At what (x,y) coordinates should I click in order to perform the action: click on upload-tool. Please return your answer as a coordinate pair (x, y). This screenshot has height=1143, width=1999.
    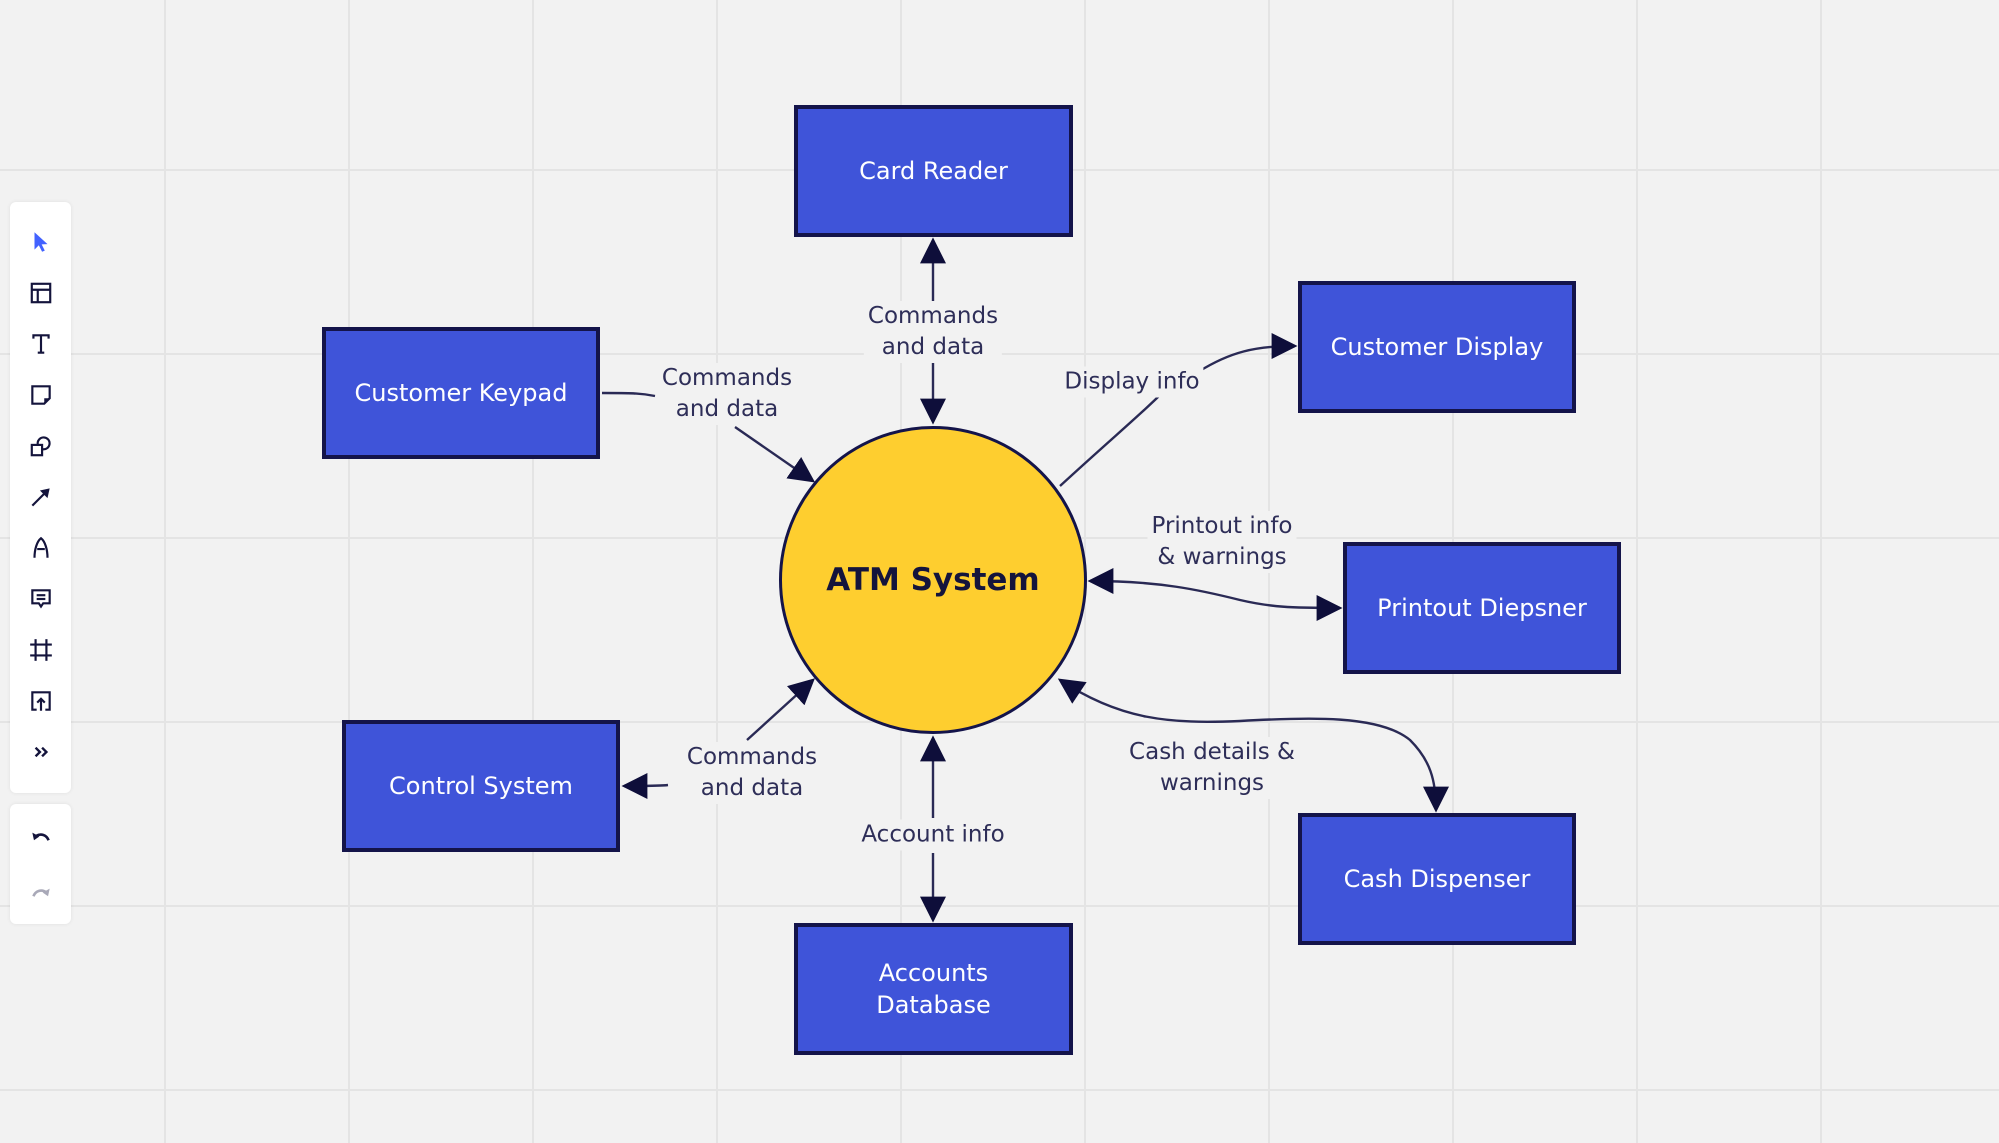
    Looking at the image, I should click on (40, 701).